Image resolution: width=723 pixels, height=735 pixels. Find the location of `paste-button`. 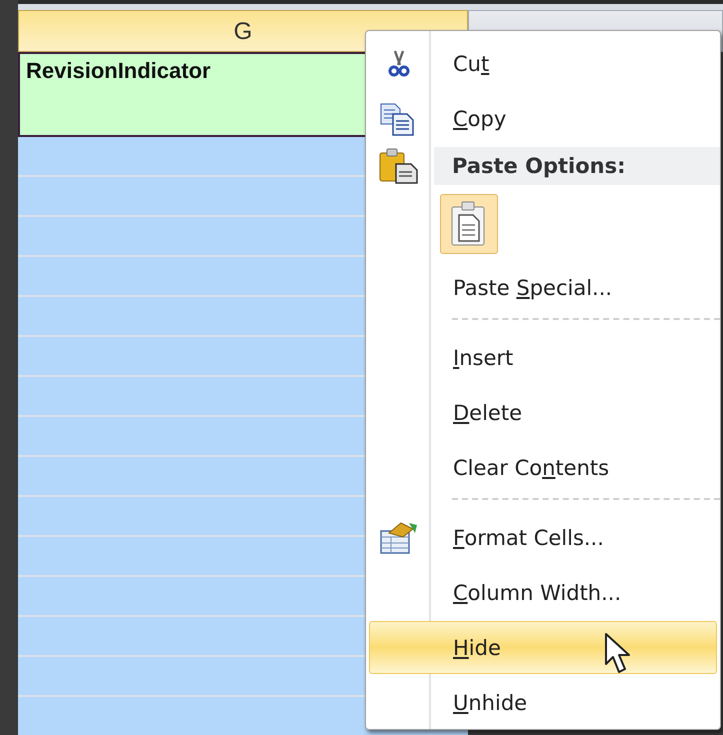

paste-button is located at coordinates (469, 224).